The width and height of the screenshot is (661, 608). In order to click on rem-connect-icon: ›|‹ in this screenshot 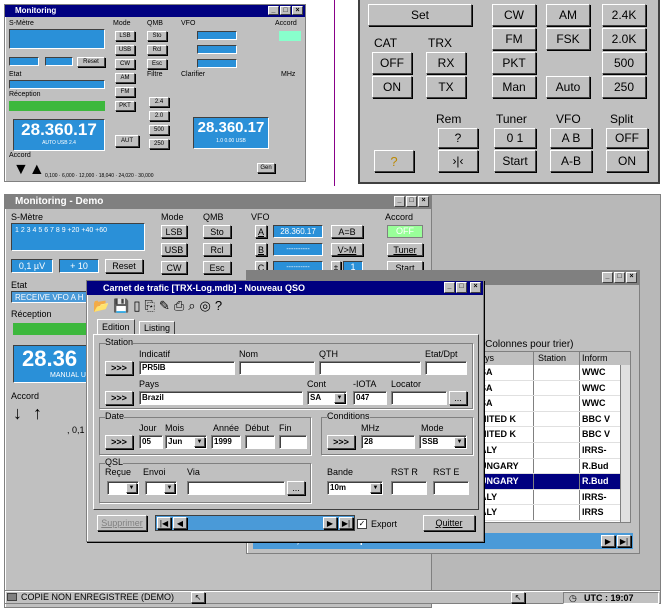, I will do `click(458, 161)`.